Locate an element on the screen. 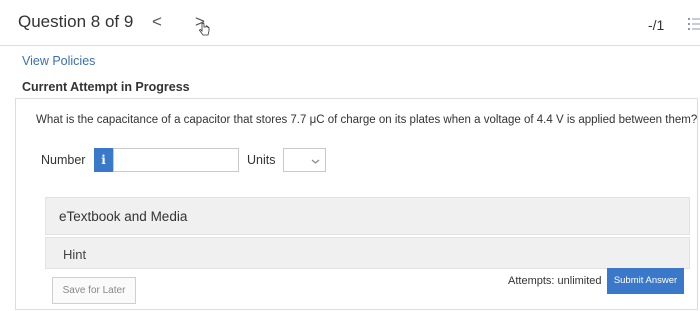 The width and height of the screenshot is (700, 311). attempt-status-title: Current Attempt in Progress is located at coordinates (106, 87).